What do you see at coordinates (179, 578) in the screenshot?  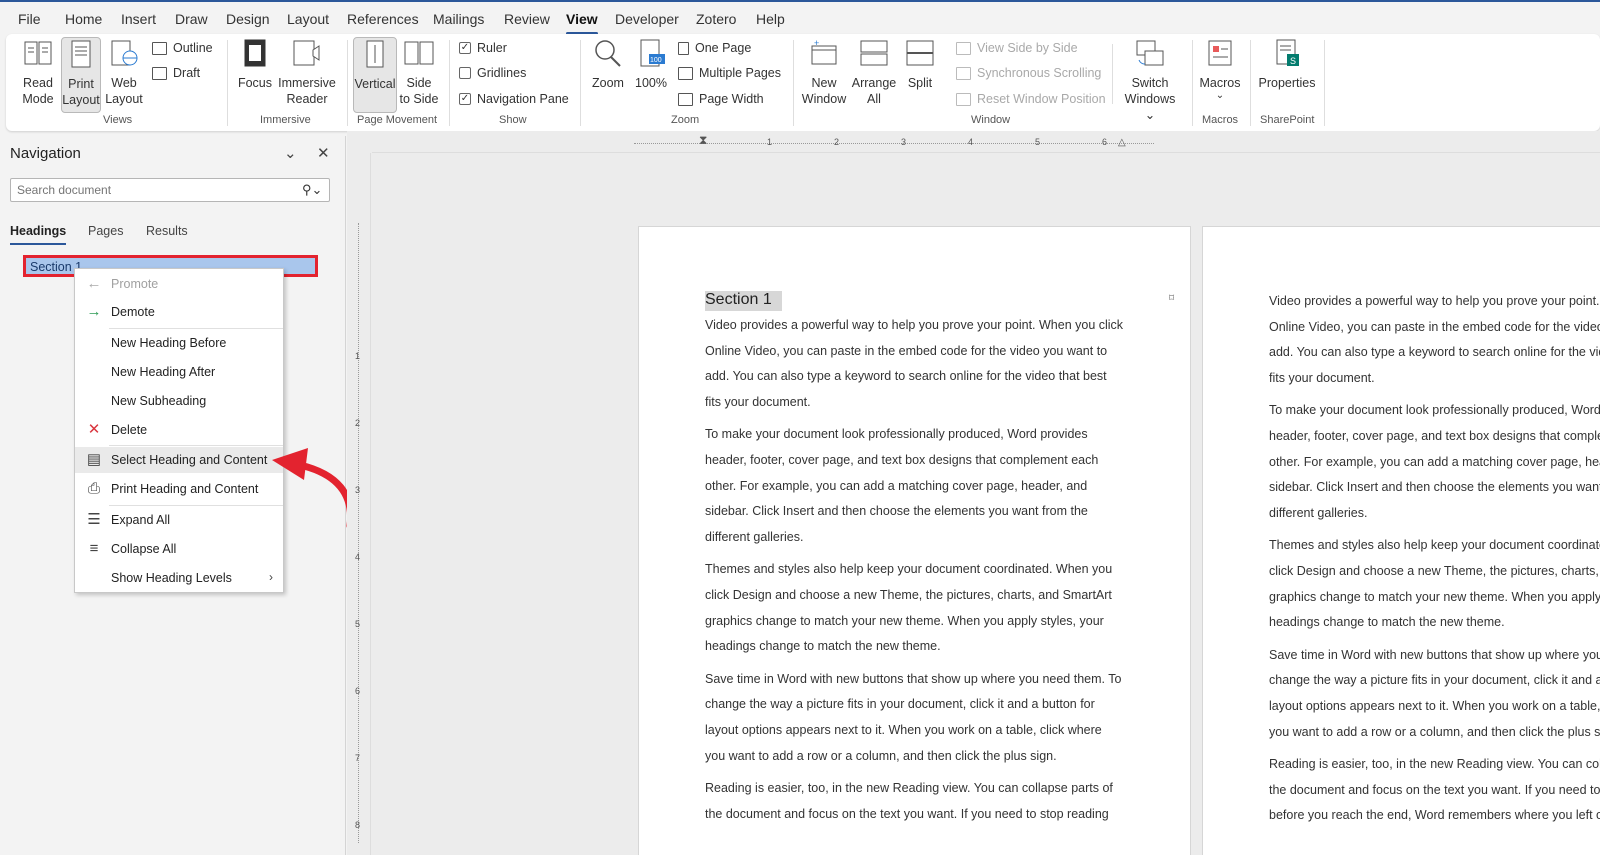 I see `menu-item-show-heading-levels: Show Heading Levels ›` at bounding box center [179, 578].